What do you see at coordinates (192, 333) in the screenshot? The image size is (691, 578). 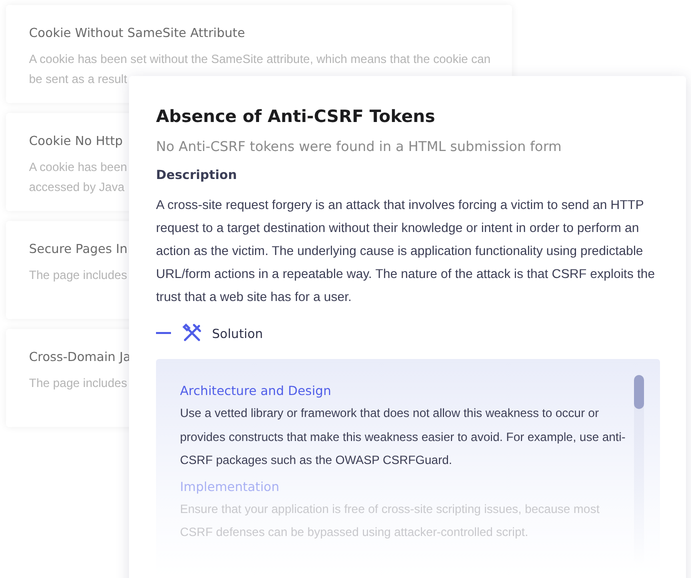 I see `tools-icon` at bounding box center [192, 333].